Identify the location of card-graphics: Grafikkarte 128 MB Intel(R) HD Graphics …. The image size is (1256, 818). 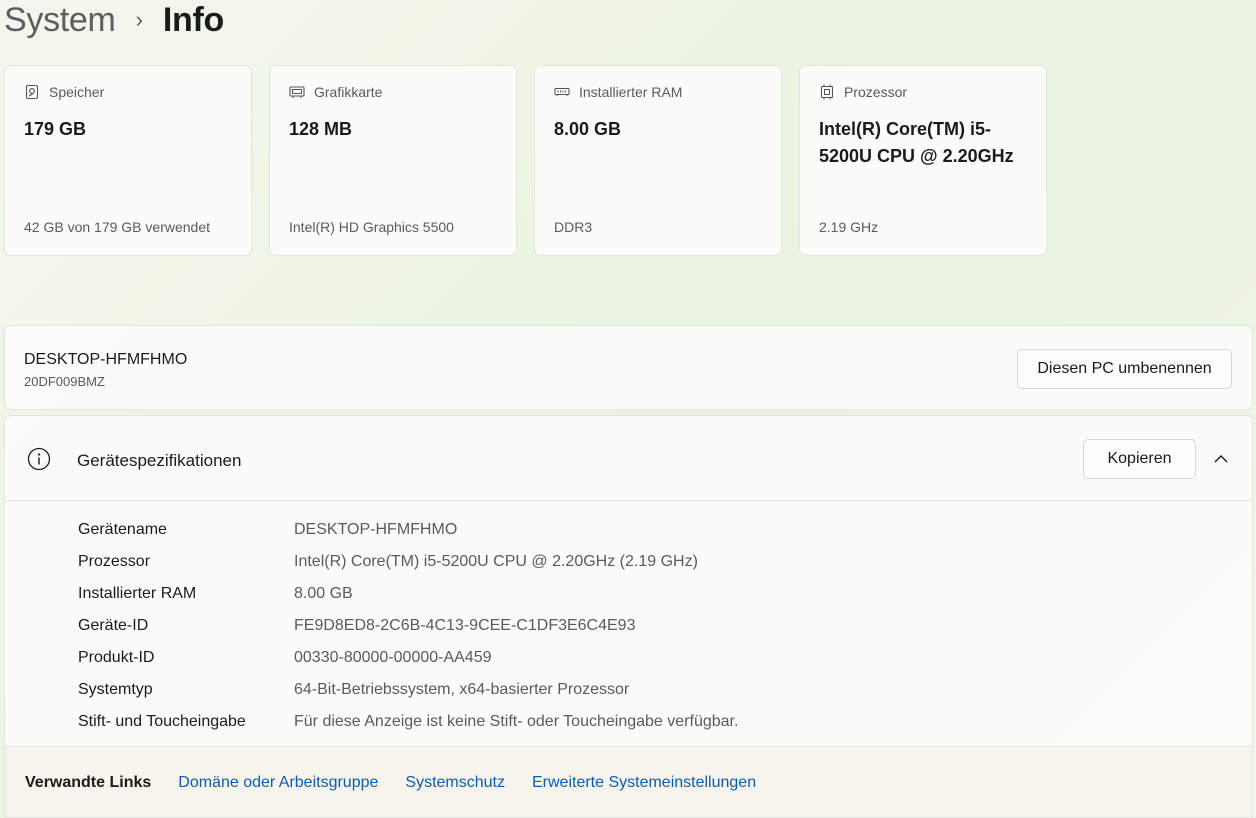
(393, 160).